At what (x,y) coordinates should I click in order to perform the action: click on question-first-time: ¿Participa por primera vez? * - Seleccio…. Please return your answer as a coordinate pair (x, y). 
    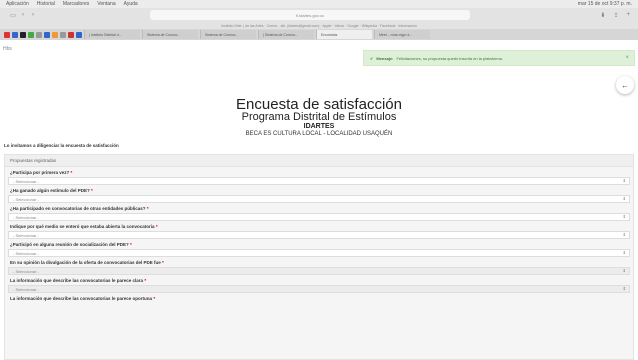
    Looking at the image, I should click on (319, 176).